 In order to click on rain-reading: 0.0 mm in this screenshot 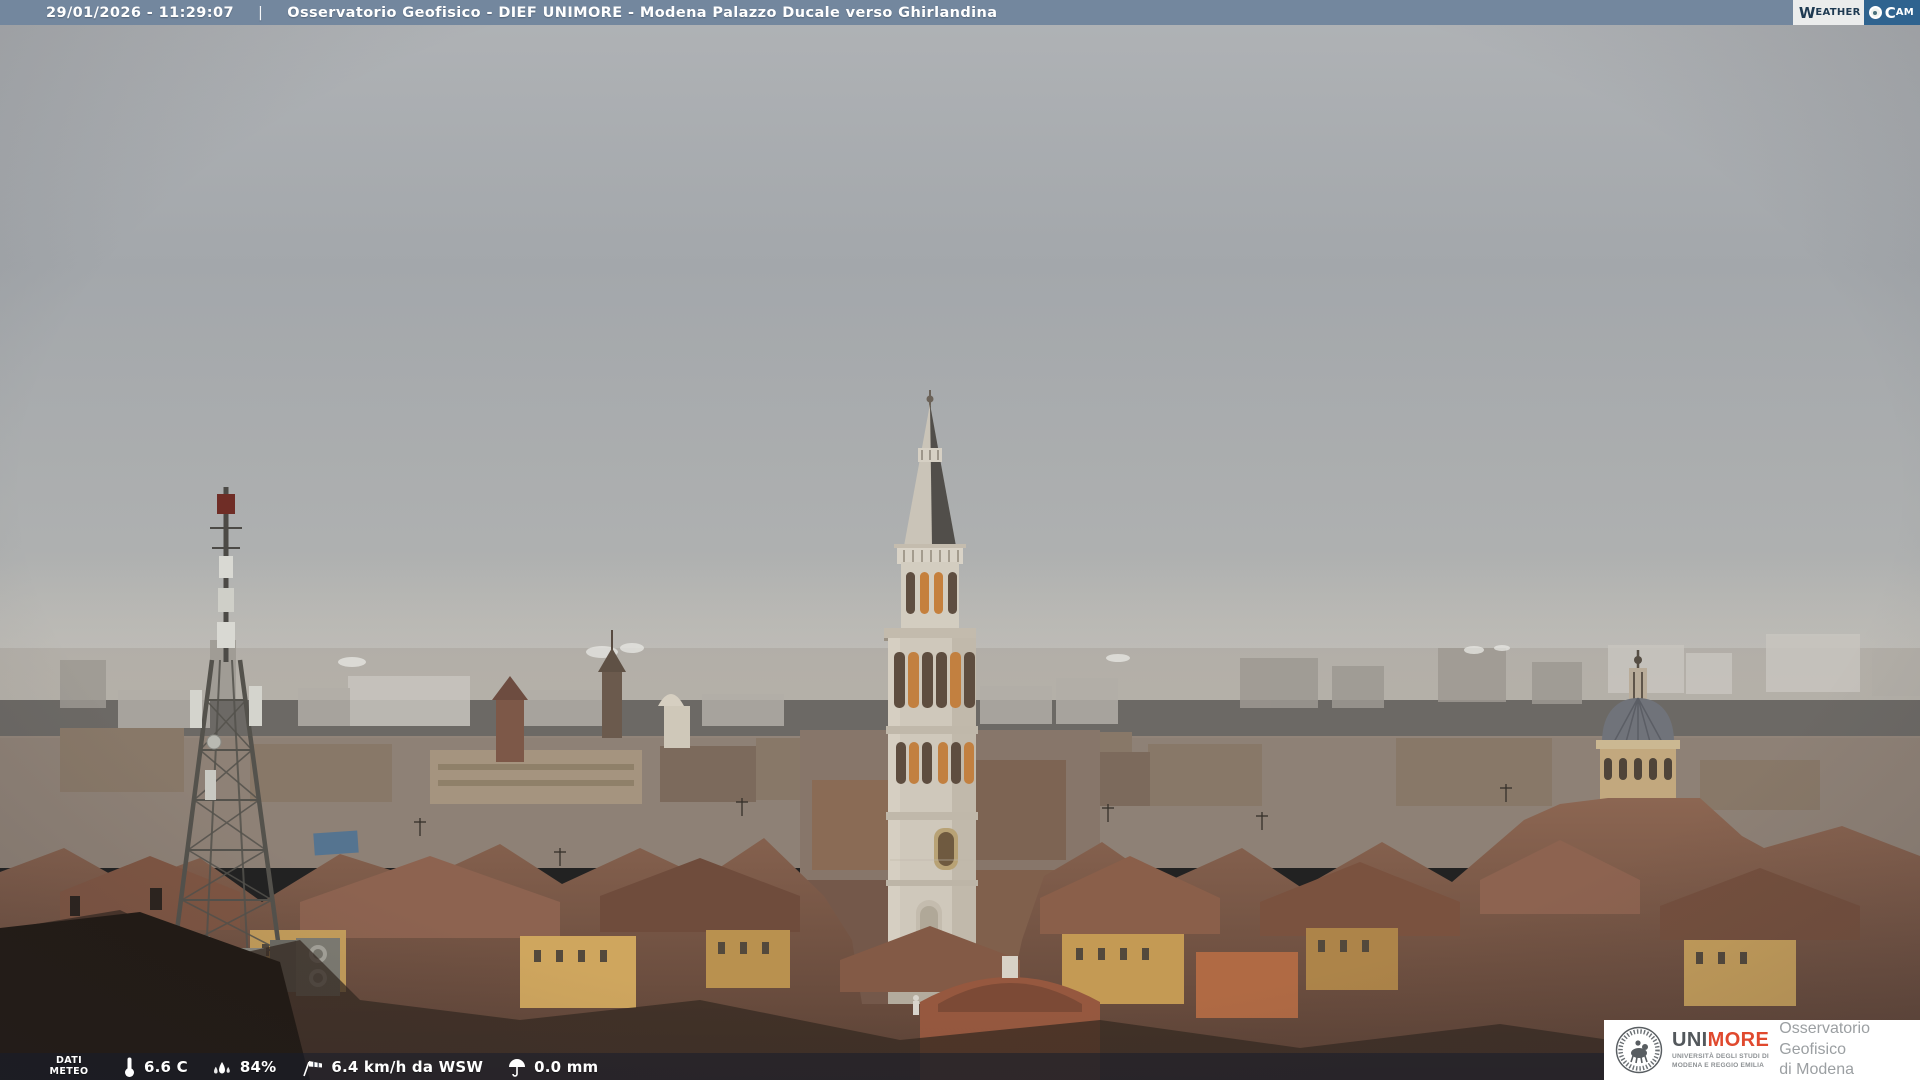, I will do `click(552, 1067)`.